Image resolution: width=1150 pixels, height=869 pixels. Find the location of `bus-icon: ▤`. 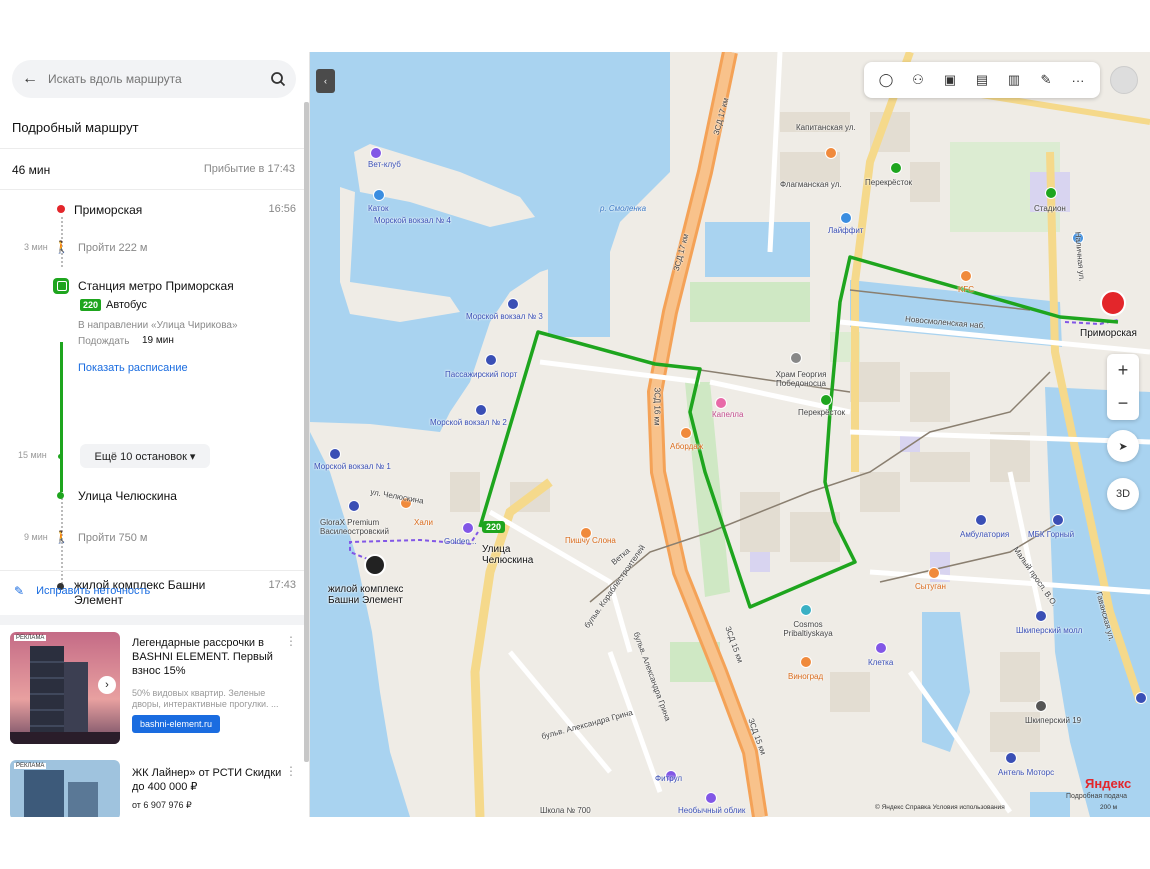

bus-icon: ▤ is located at coordinates (982, 80).